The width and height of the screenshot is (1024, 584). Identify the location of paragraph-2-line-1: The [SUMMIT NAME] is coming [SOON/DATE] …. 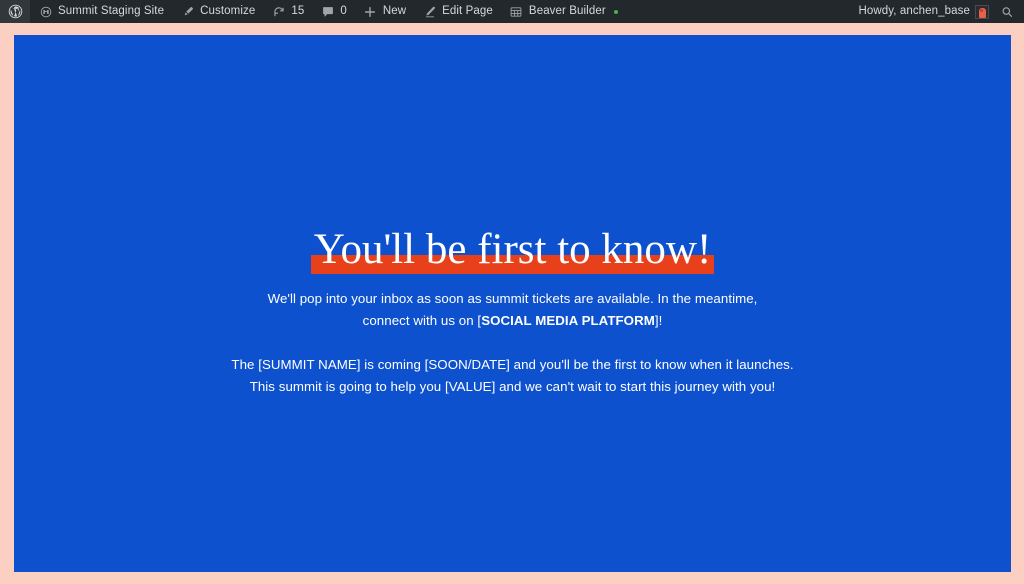
(512, 364).